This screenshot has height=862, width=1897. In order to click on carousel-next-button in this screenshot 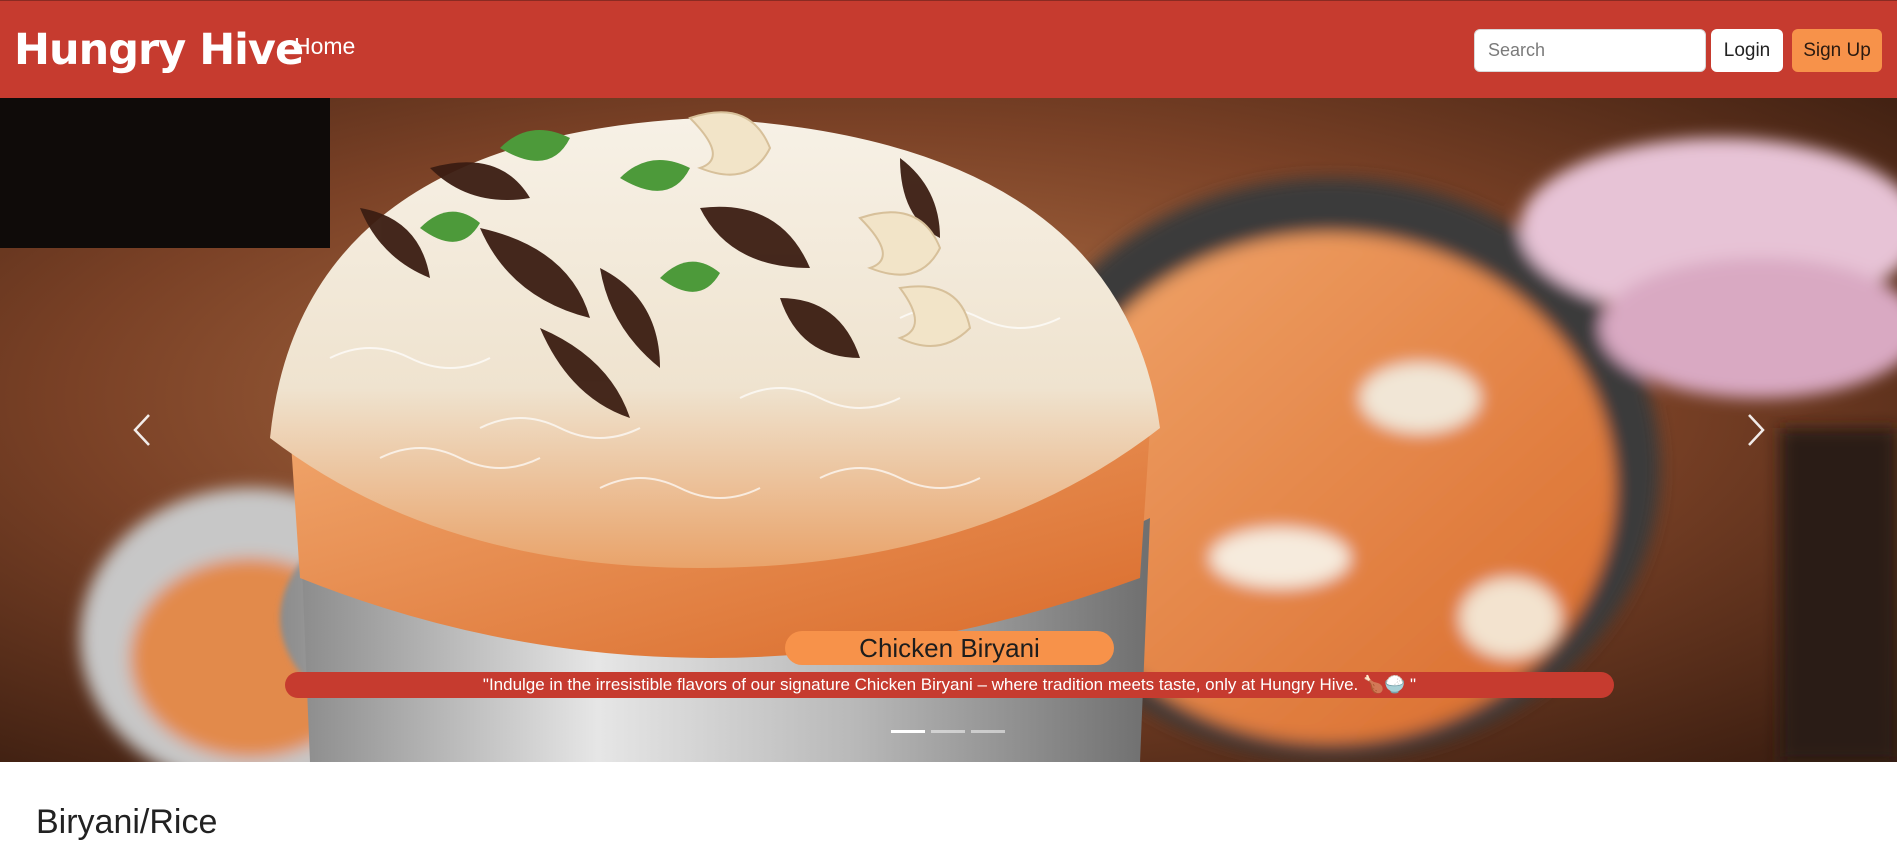, I will do `click(1756, 430)`.